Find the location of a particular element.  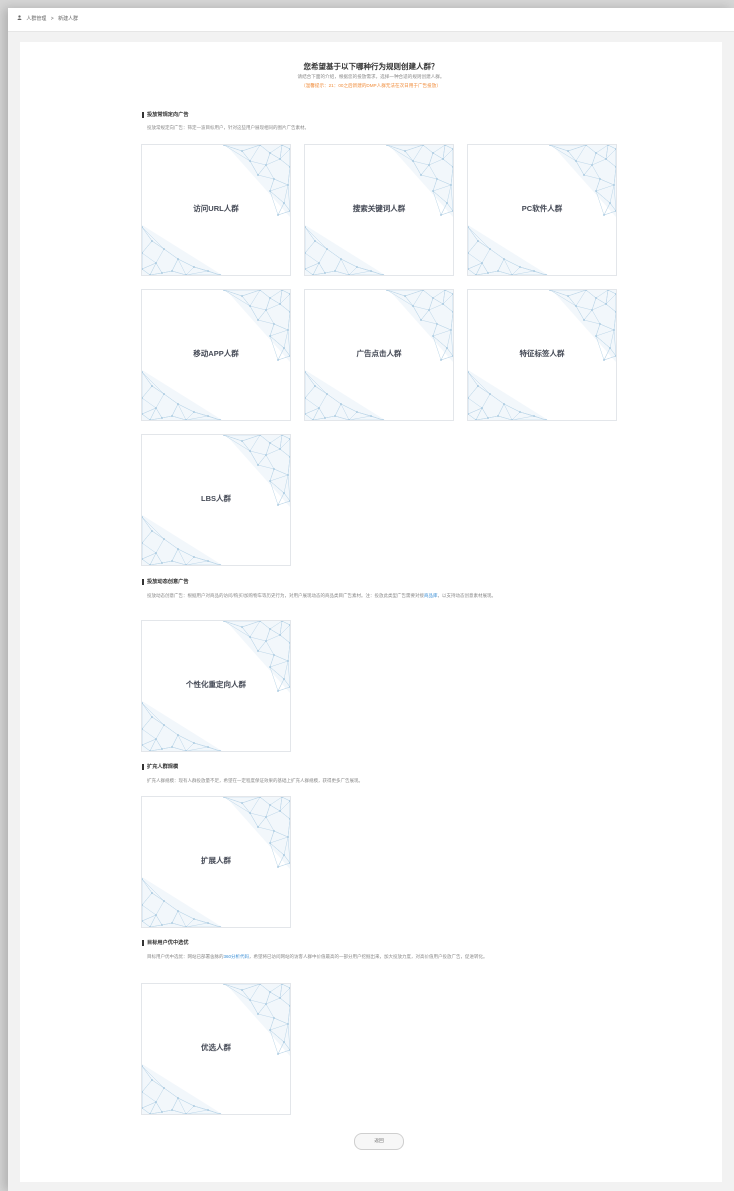

section-title-dynamic-ads: 投放动态创意广告 is located at coordinates (165, 582).